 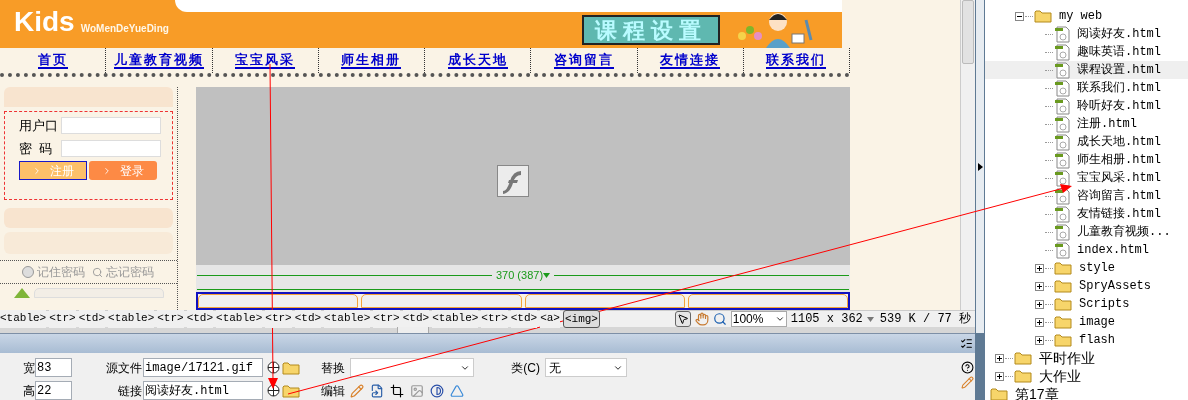 I want to click on nav-link: 师生相册, so click(x=371, y=60).